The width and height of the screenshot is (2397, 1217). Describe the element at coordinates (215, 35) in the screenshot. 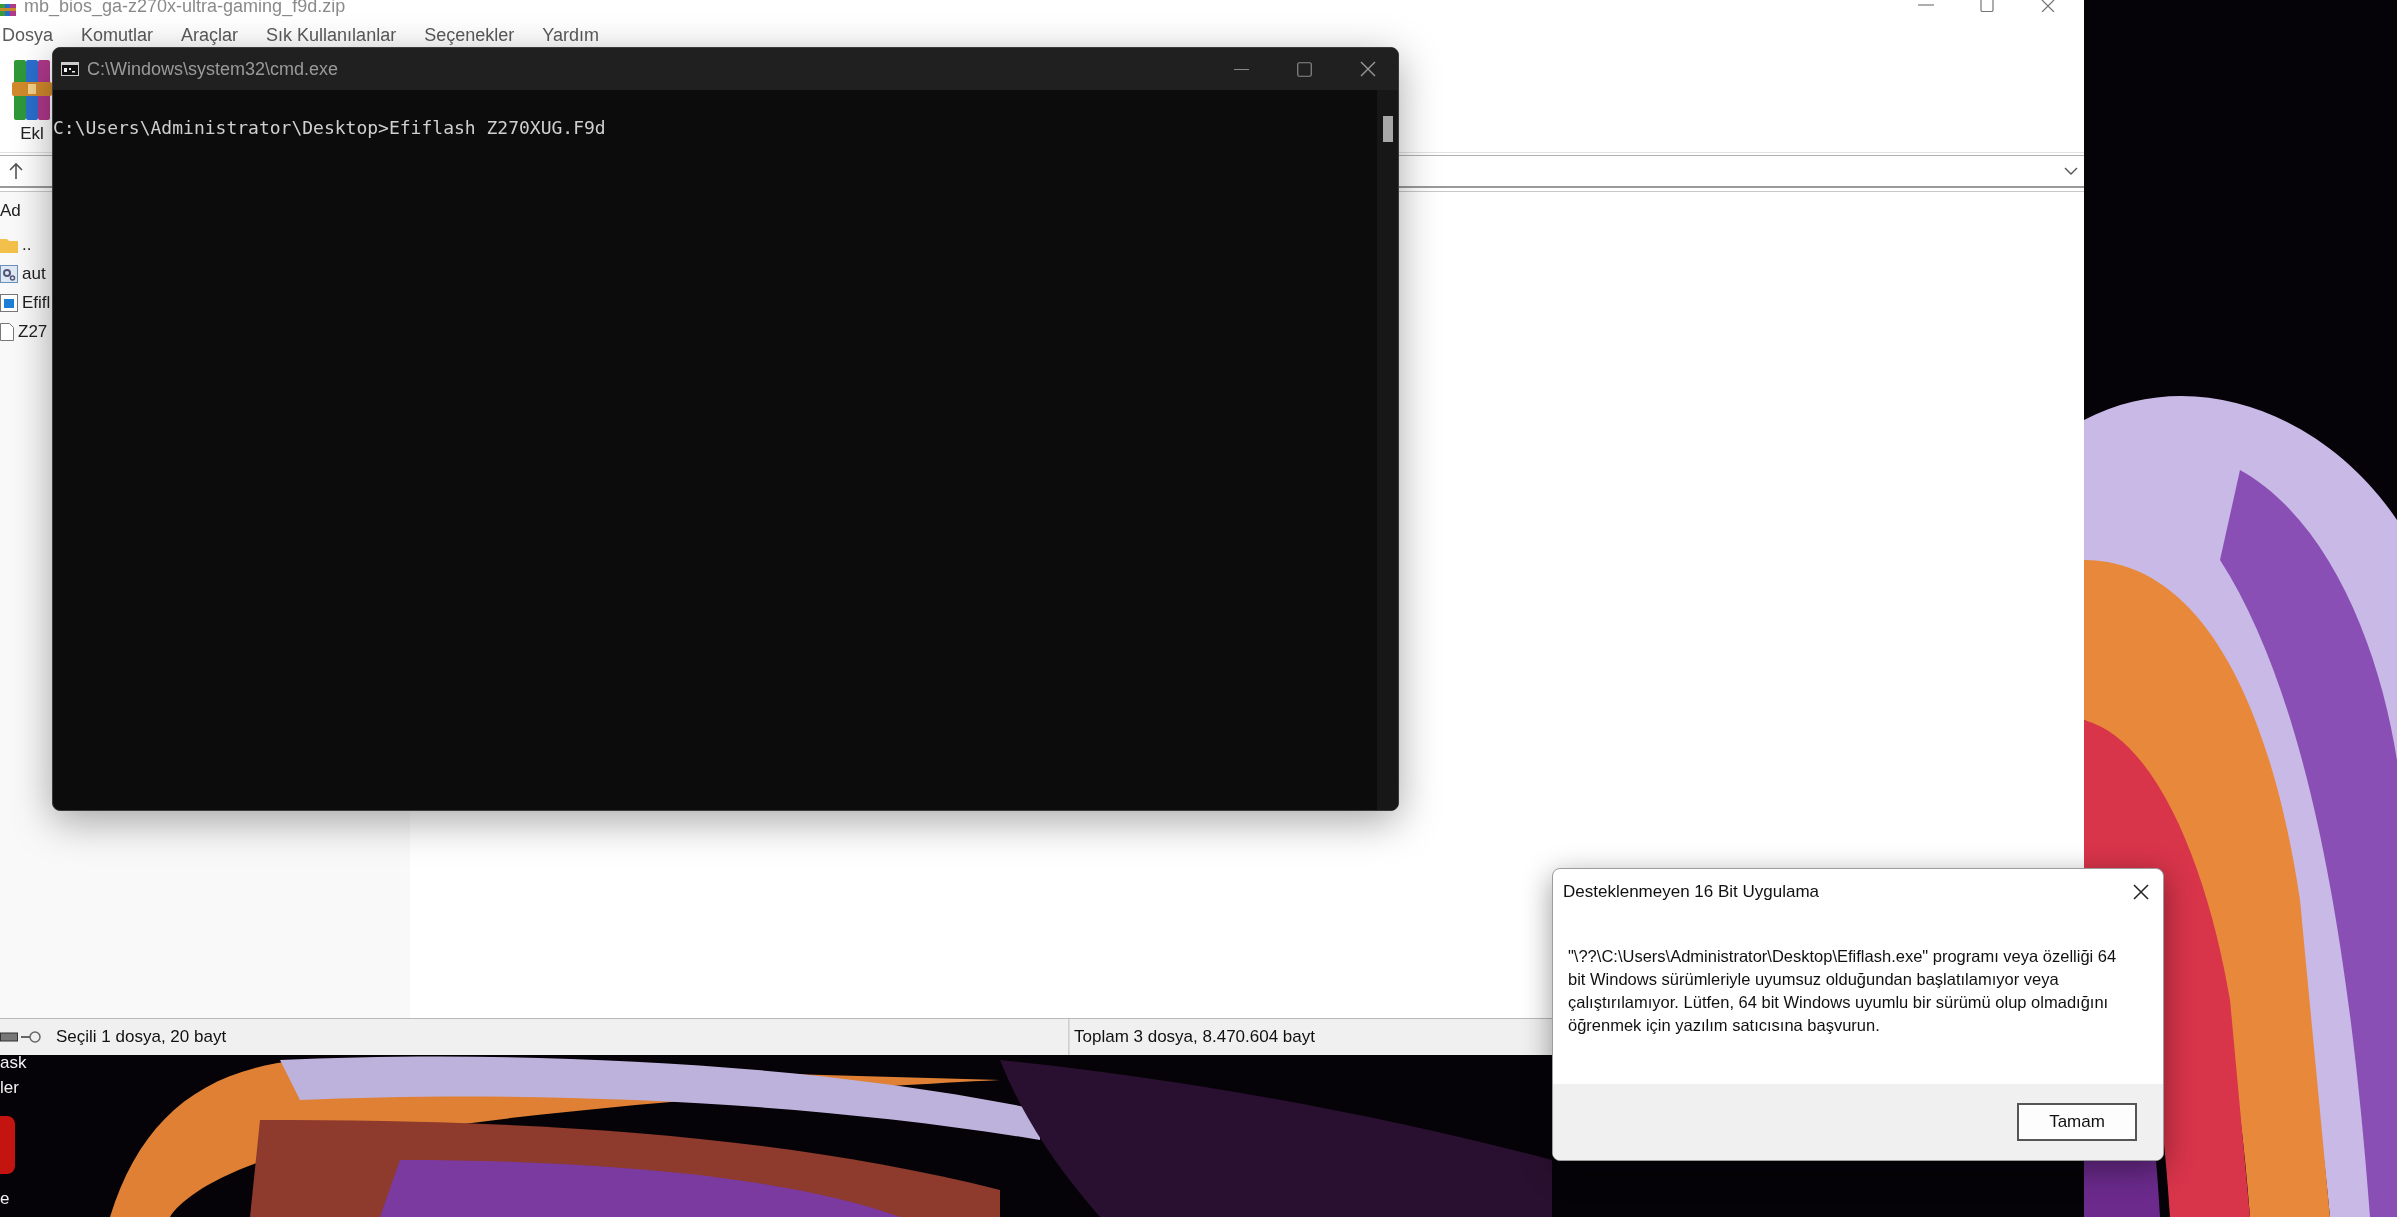

I see `menu-item: Araçlar` at that location.